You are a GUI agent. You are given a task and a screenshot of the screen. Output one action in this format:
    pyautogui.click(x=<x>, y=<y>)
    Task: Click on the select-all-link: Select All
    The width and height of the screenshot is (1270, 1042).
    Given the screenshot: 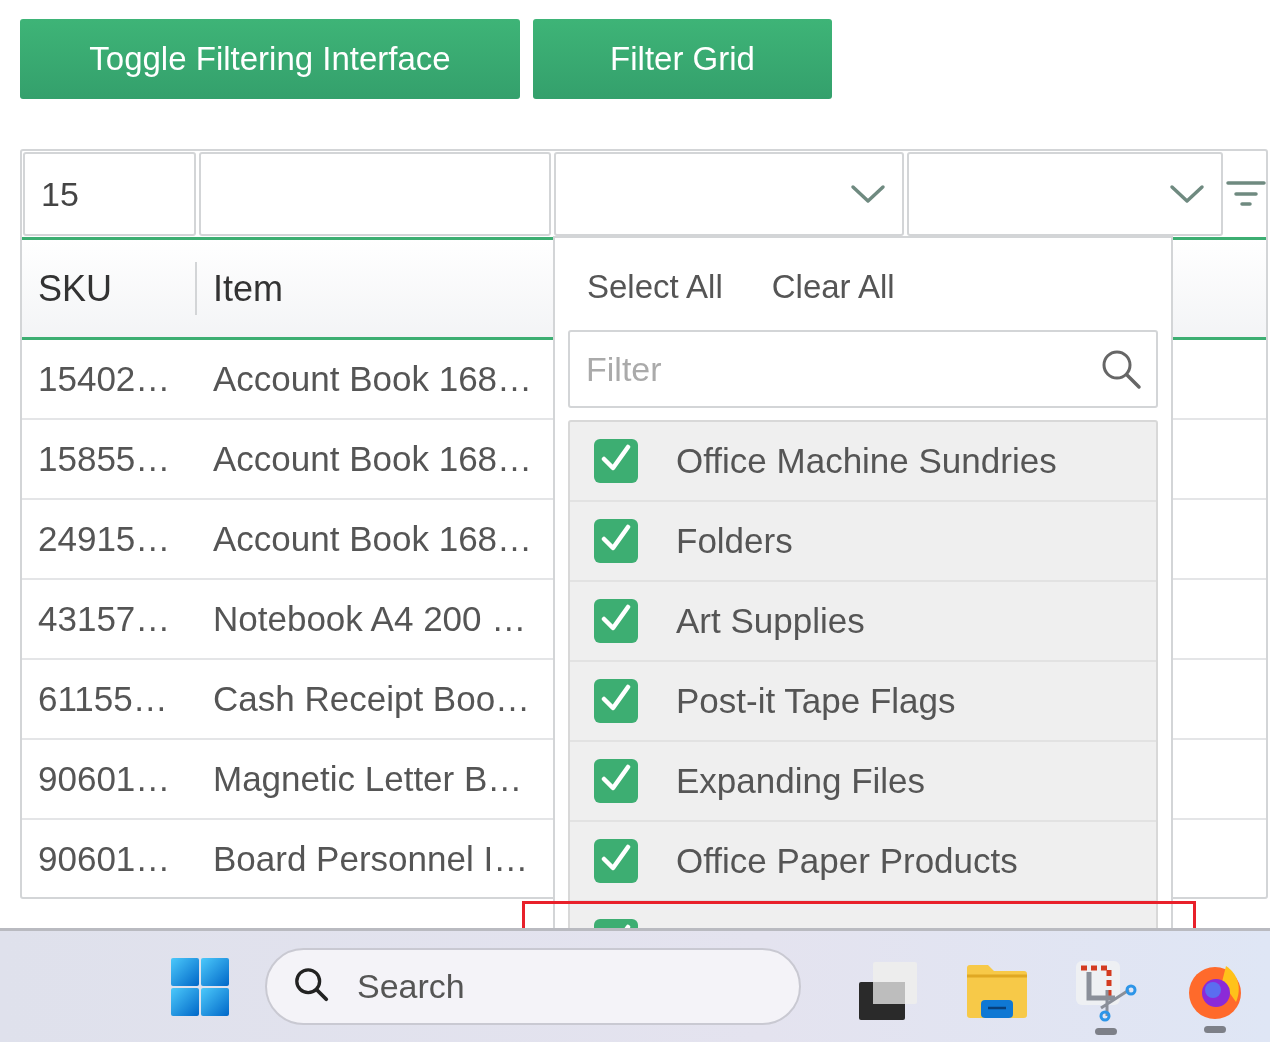 What is the action you would take?
    pyautogui.click(x=655, y=299)
    